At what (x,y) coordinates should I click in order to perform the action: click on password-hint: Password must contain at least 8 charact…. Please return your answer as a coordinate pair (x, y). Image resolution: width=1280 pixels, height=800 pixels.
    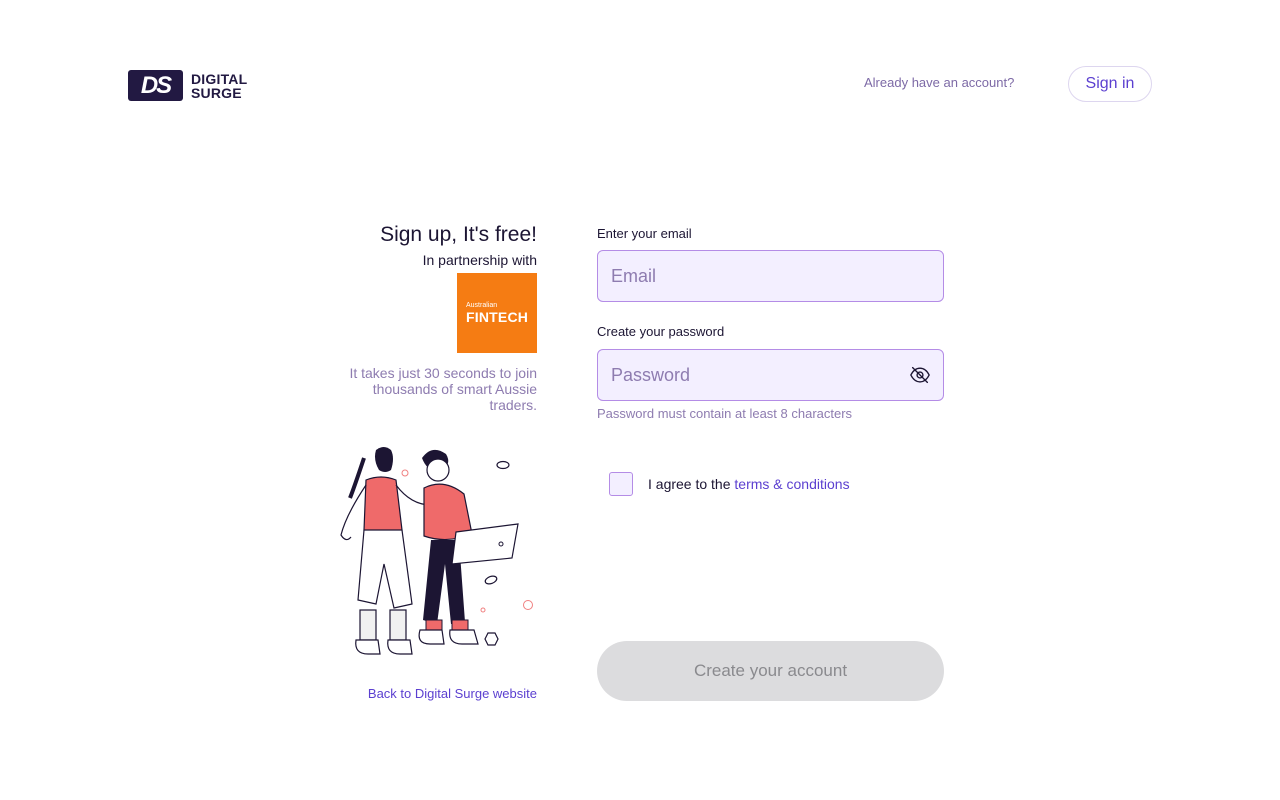
    Looking at the image, I should click on (725, 413).